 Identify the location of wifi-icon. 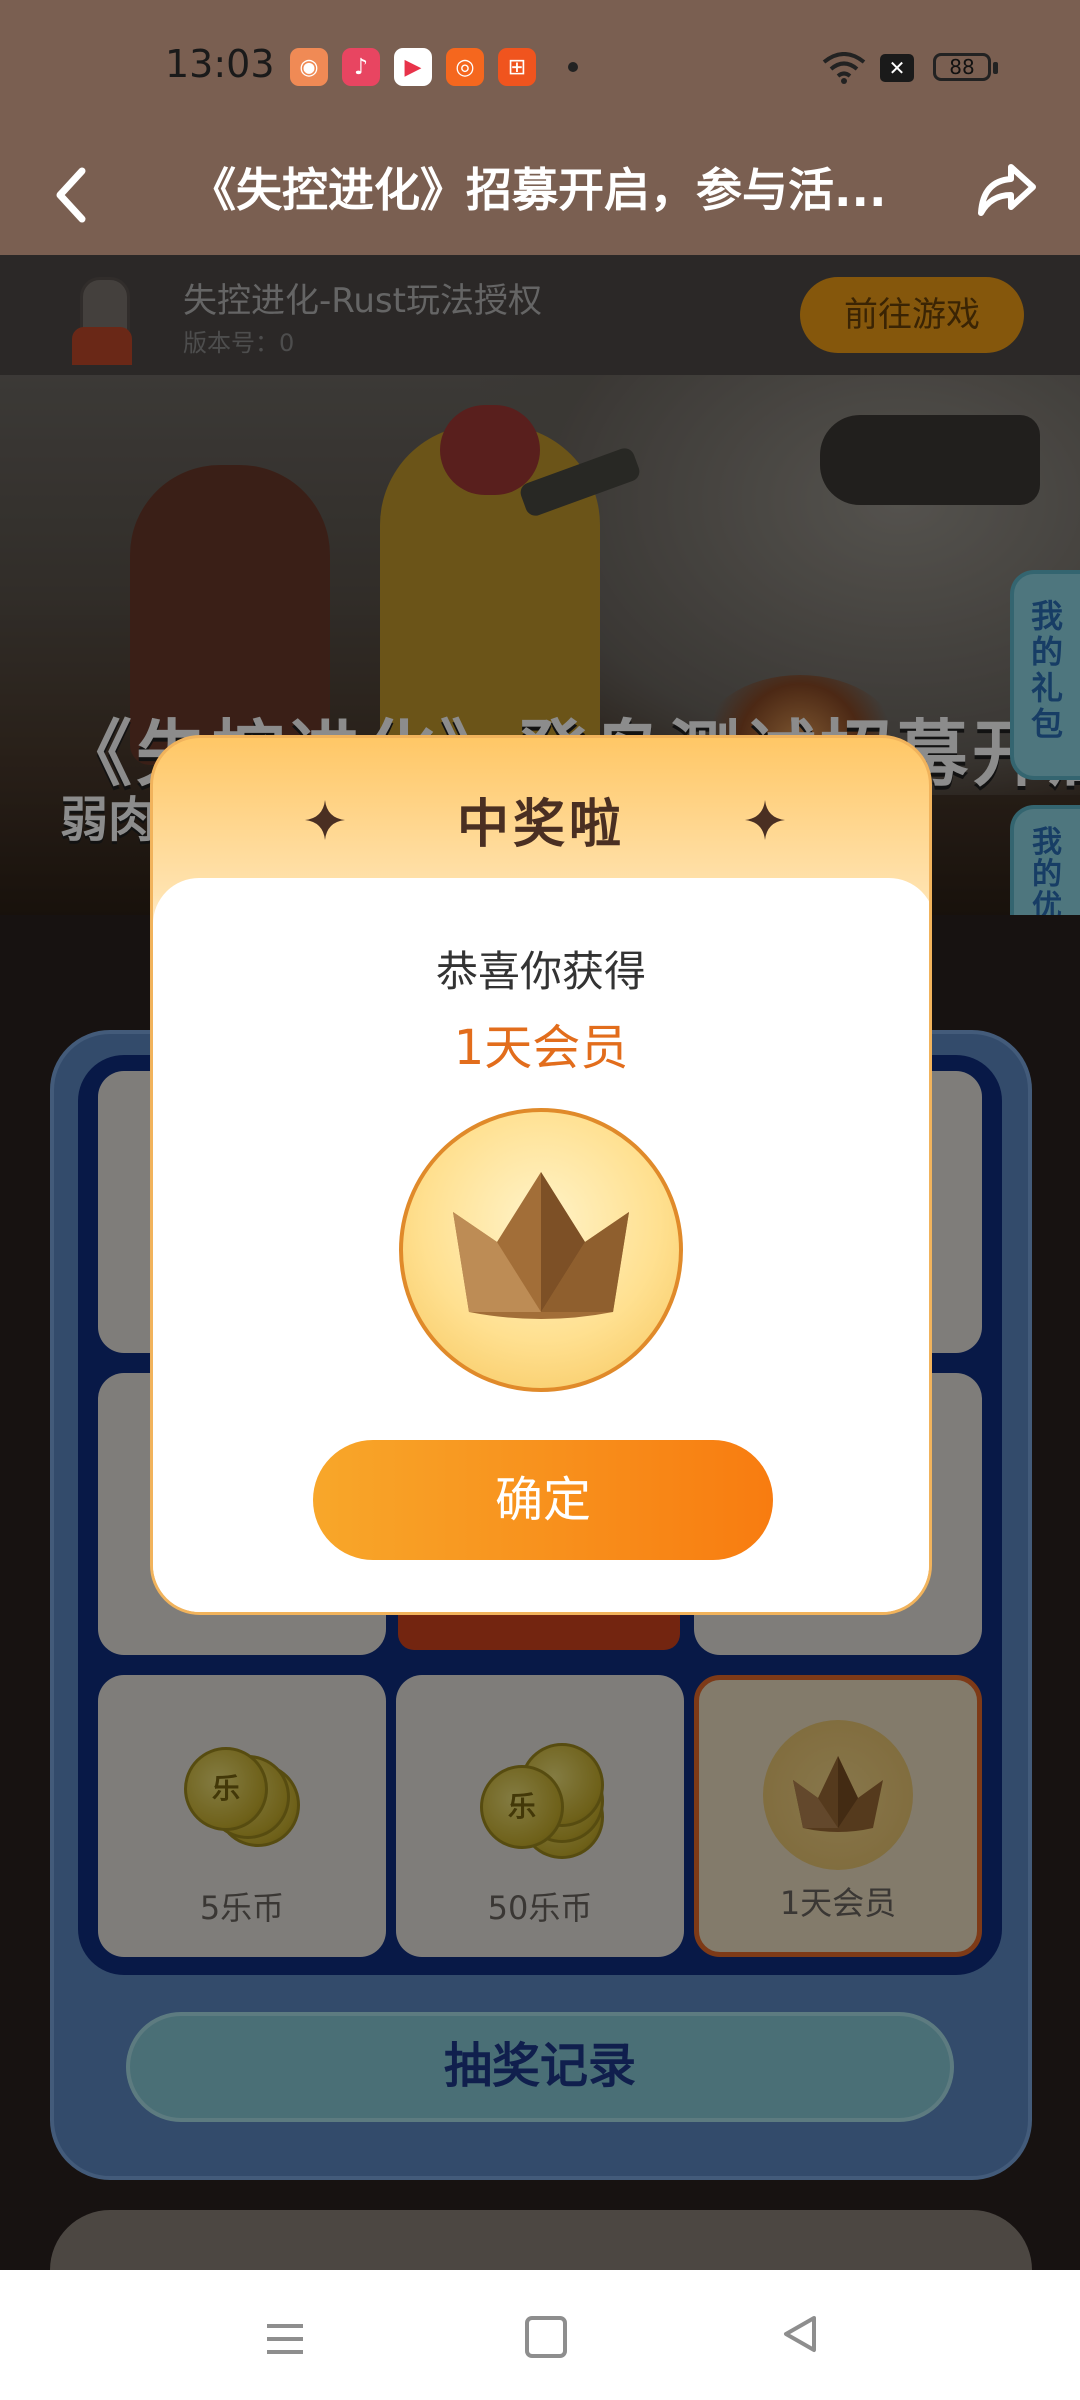
(844, 68).